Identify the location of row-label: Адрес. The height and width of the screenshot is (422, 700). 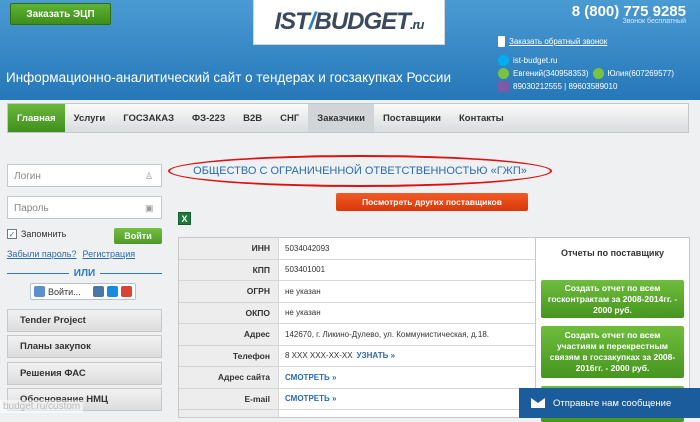
(229, 334).